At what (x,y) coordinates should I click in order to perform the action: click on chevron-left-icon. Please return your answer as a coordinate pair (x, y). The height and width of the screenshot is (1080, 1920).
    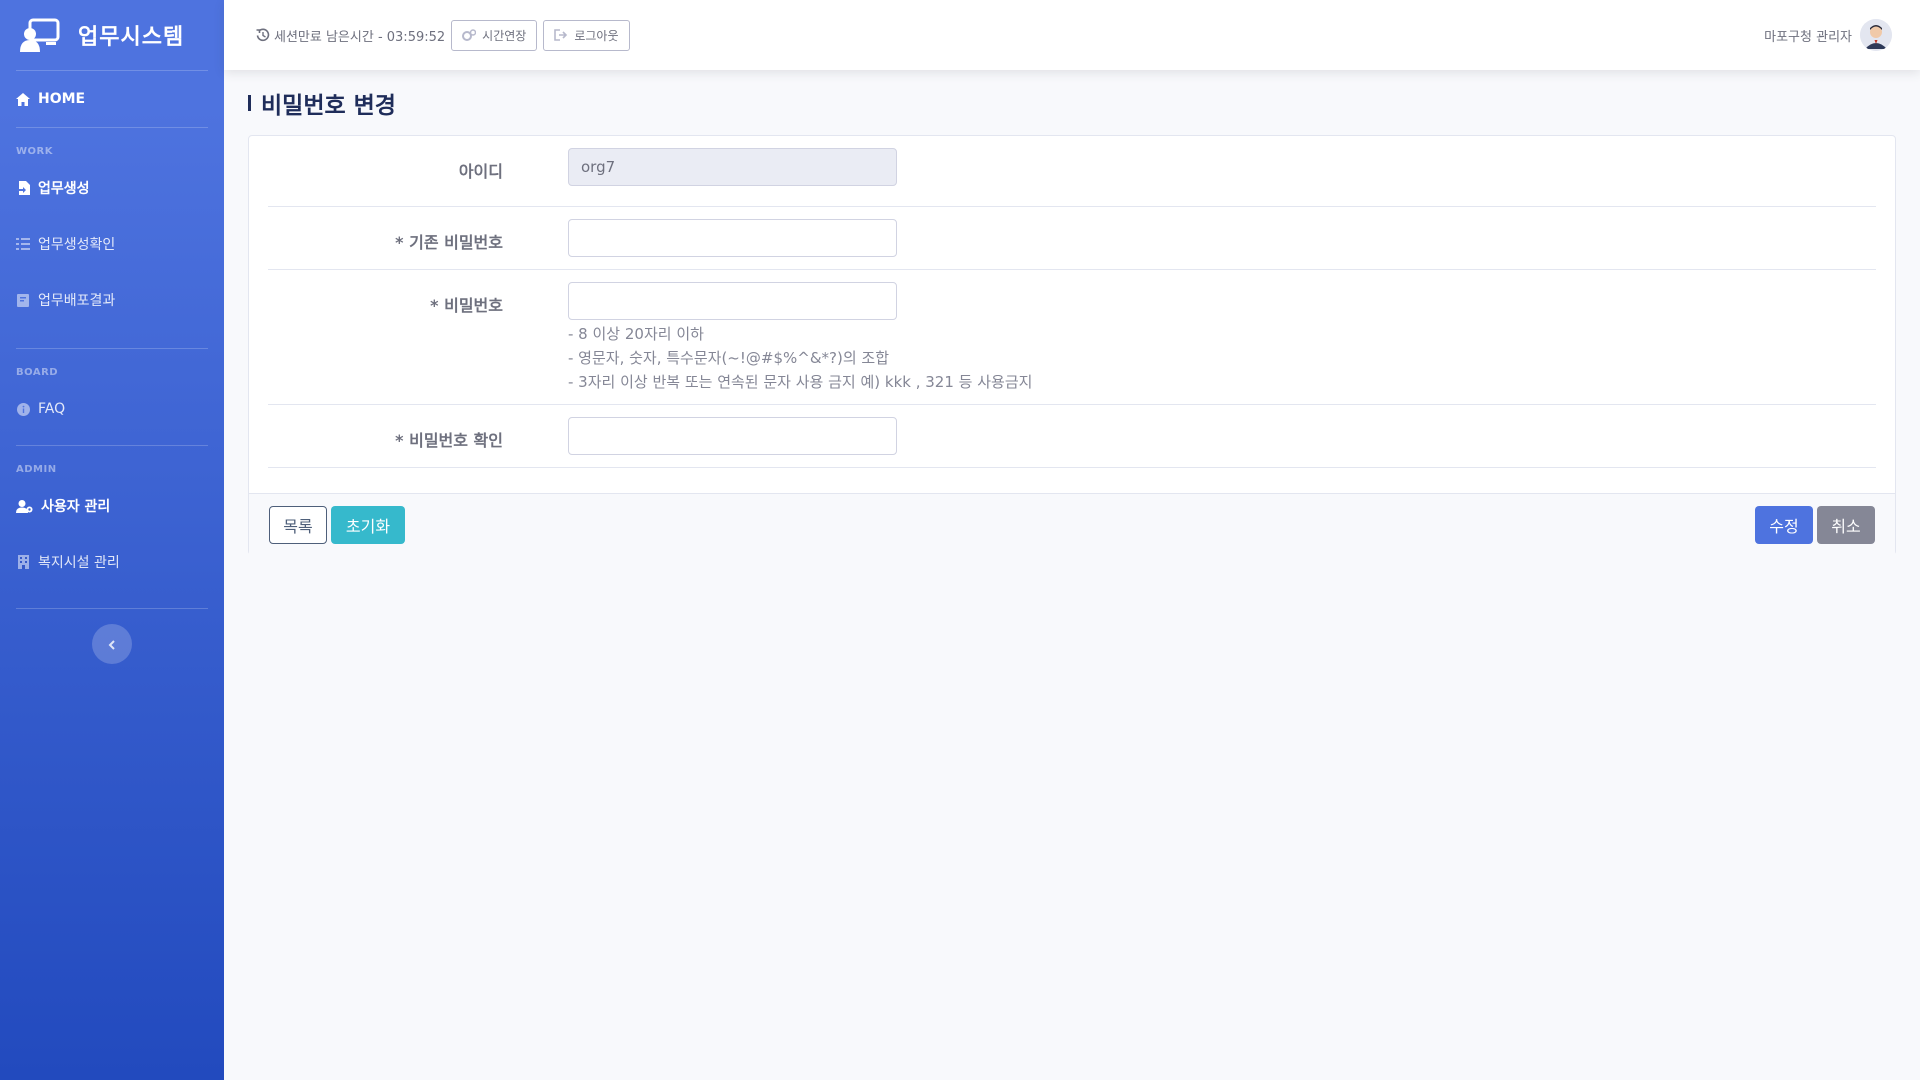
    Looking at the image, I should click on (112, 644).